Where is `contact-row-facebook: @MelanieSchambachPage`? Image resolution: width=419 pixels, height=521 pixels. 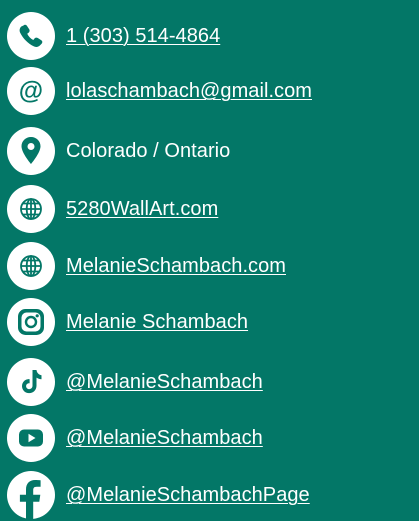 contact-row-facebook: @MelanieSchambachPage is located at coordinates (209, 495).